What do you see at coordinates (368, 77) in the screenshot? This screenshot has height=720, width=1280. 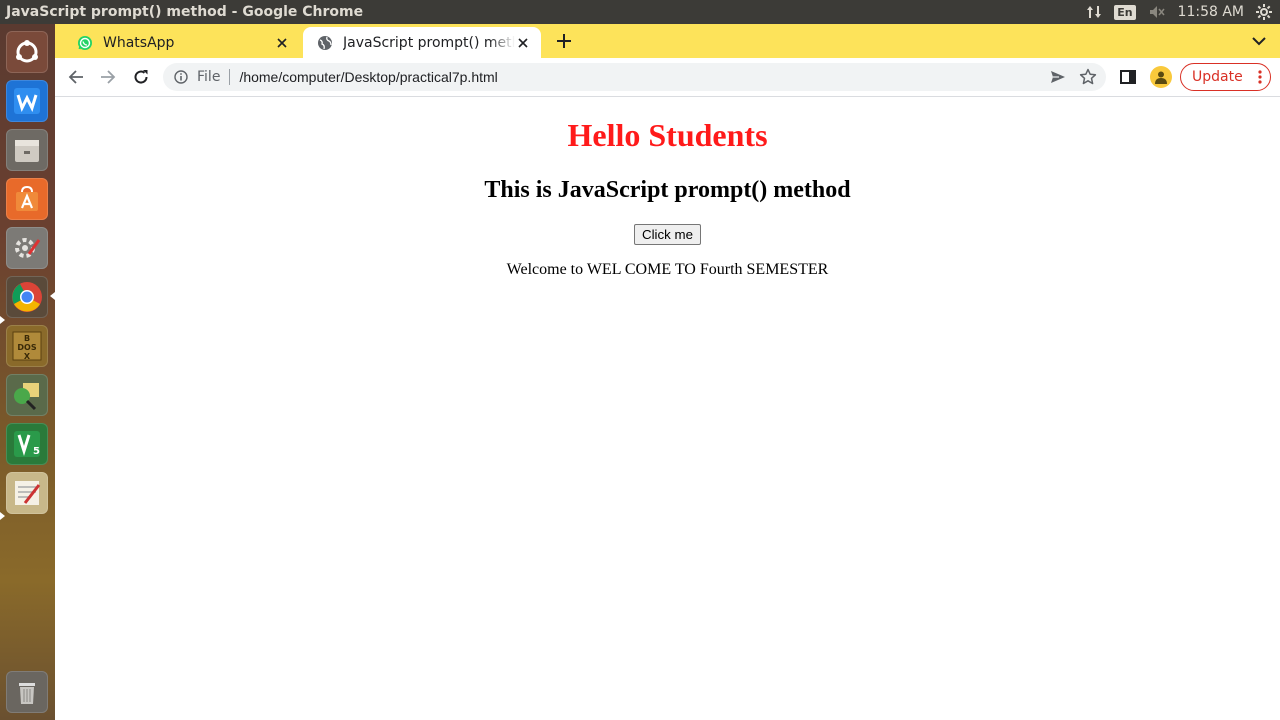 I see `url-text: /home/computer/Desktop/practical7p.html` at bounding box center [368, 77].